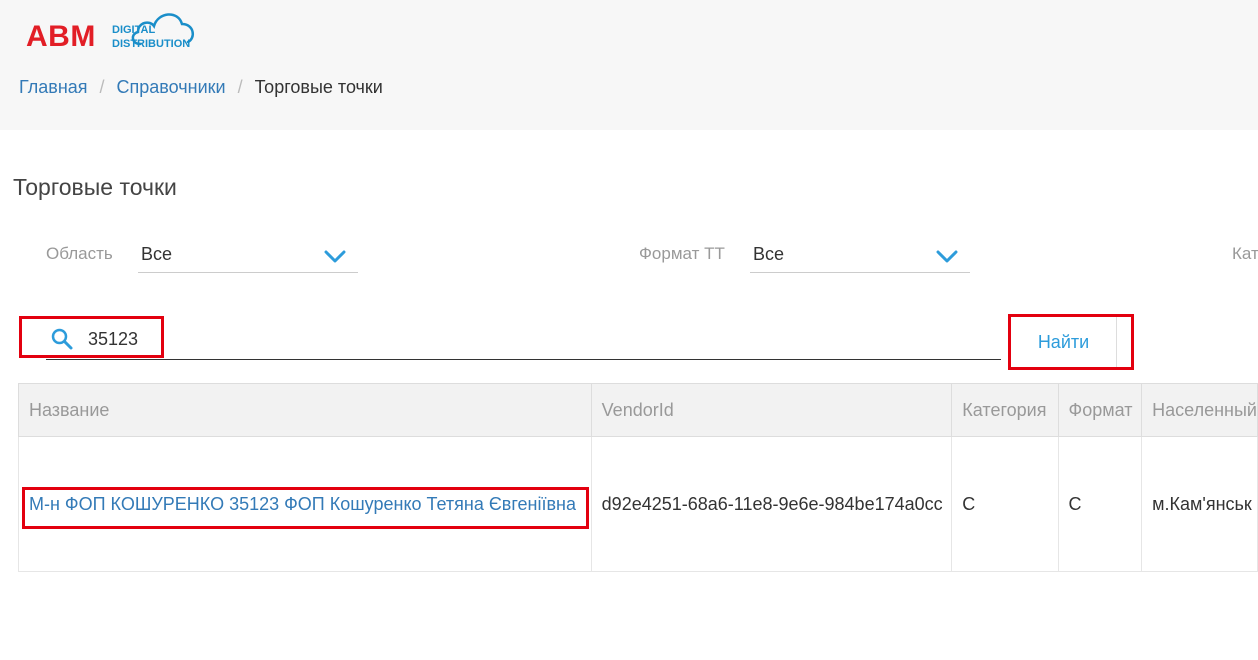  Describe the element at coordinates (53, 87) in the screenshot. I see `breadcrumb-home: Главная` at that location.